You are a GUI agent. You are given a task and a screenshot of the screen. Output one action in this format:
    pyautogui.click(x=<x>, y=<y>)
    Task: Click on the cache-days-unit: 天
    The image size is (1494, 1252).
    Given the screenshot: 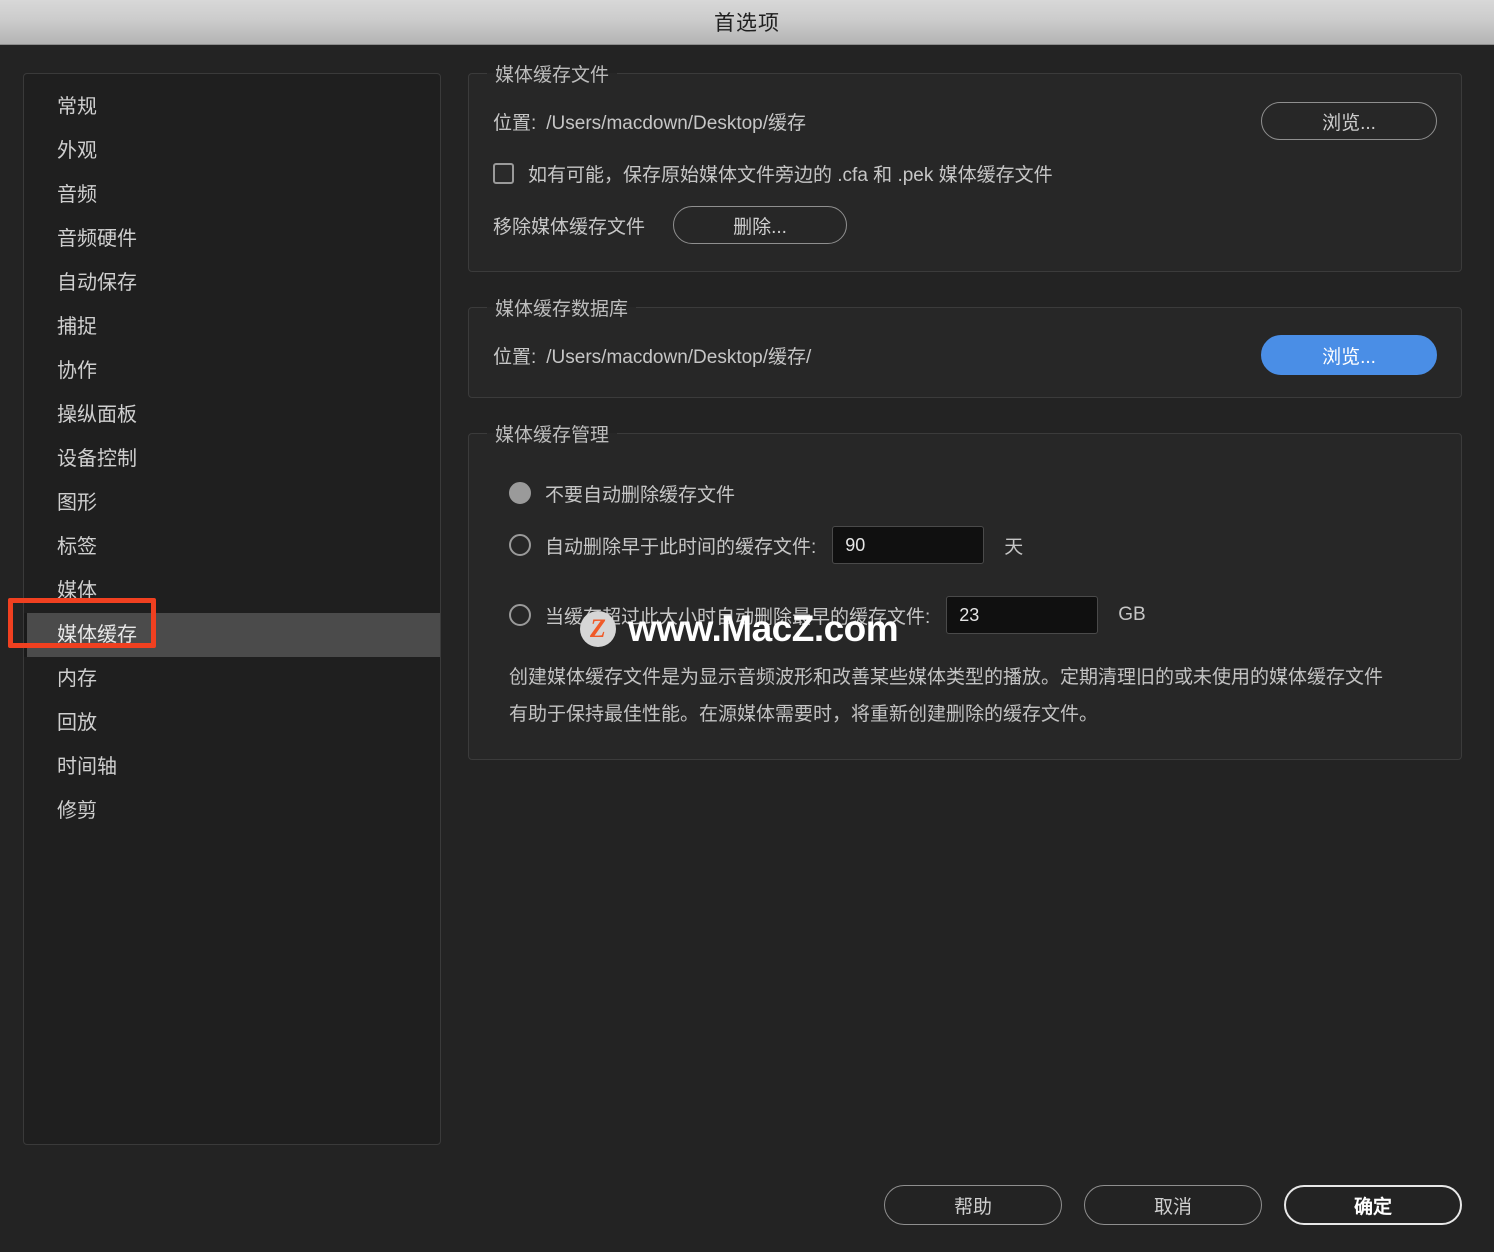 What is the action you would take?
    pyautogui.click(x=1014, y=547)
    